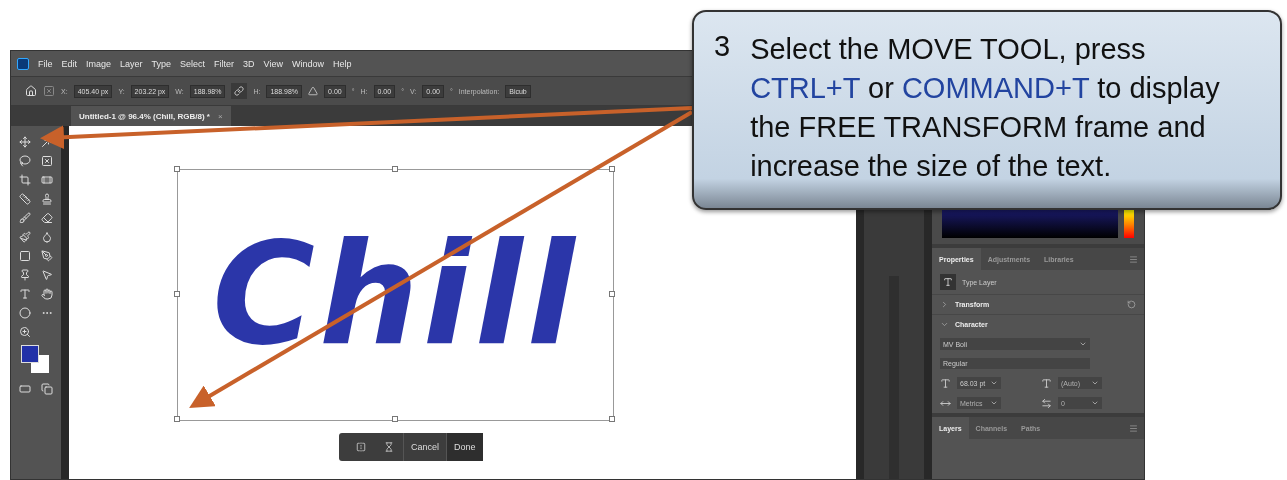 The height and width of the screenshot is (480, 1287). I want to click on menu-item: 3D, so click(249, 63).